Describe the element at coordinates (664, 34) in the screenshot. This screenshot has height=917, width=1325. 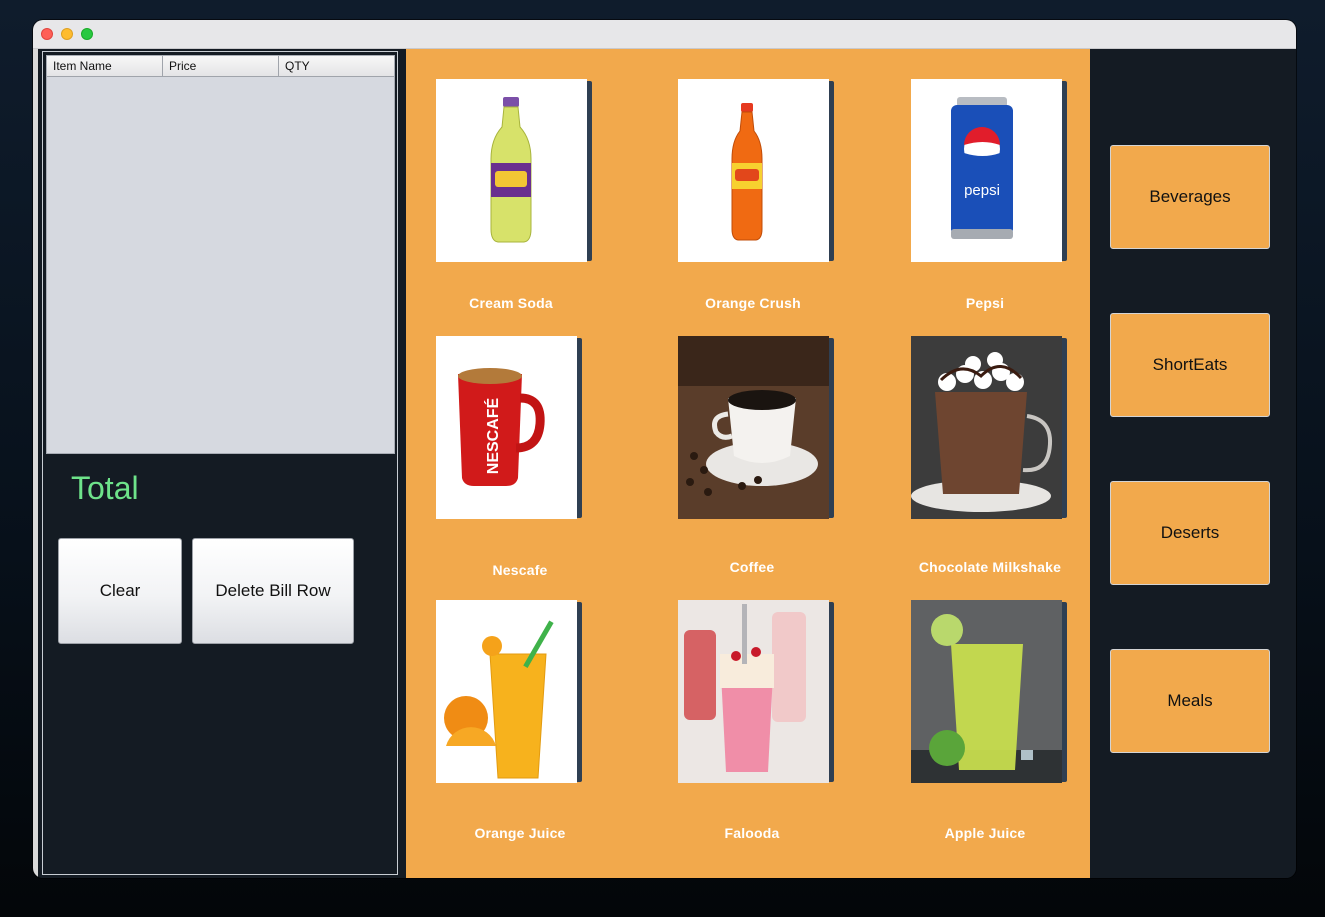
I see `title-bar` at that location.